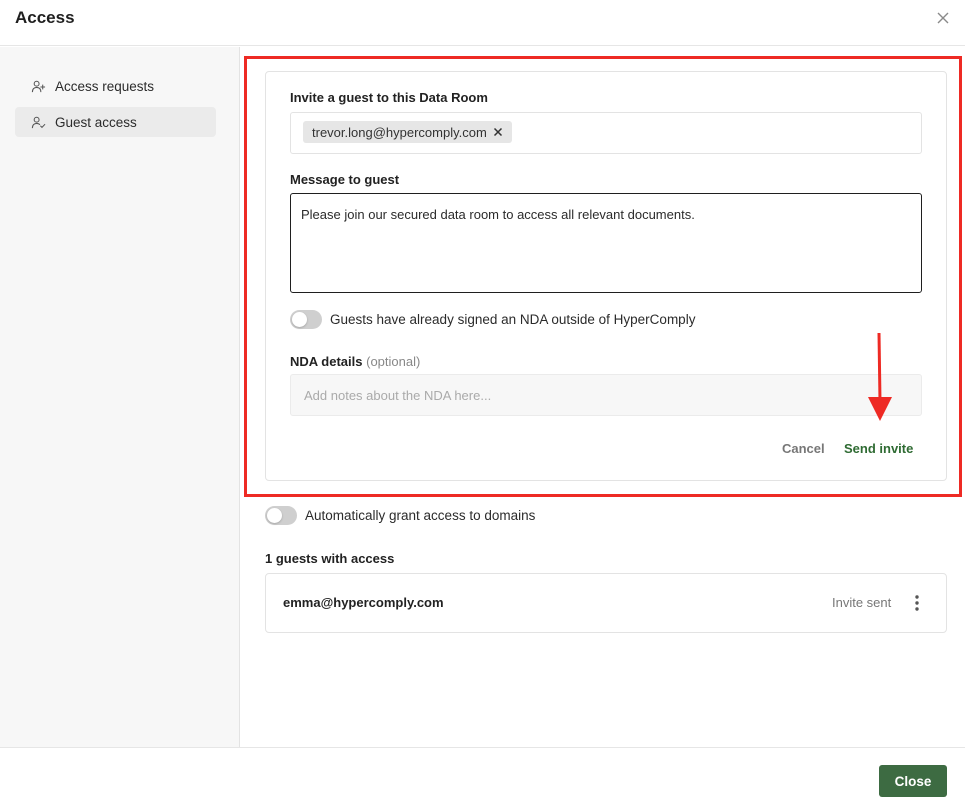 The width and height of the screenshot is (965, 808). I want to click on nda-details-optional: (optional), so click(393, 361).